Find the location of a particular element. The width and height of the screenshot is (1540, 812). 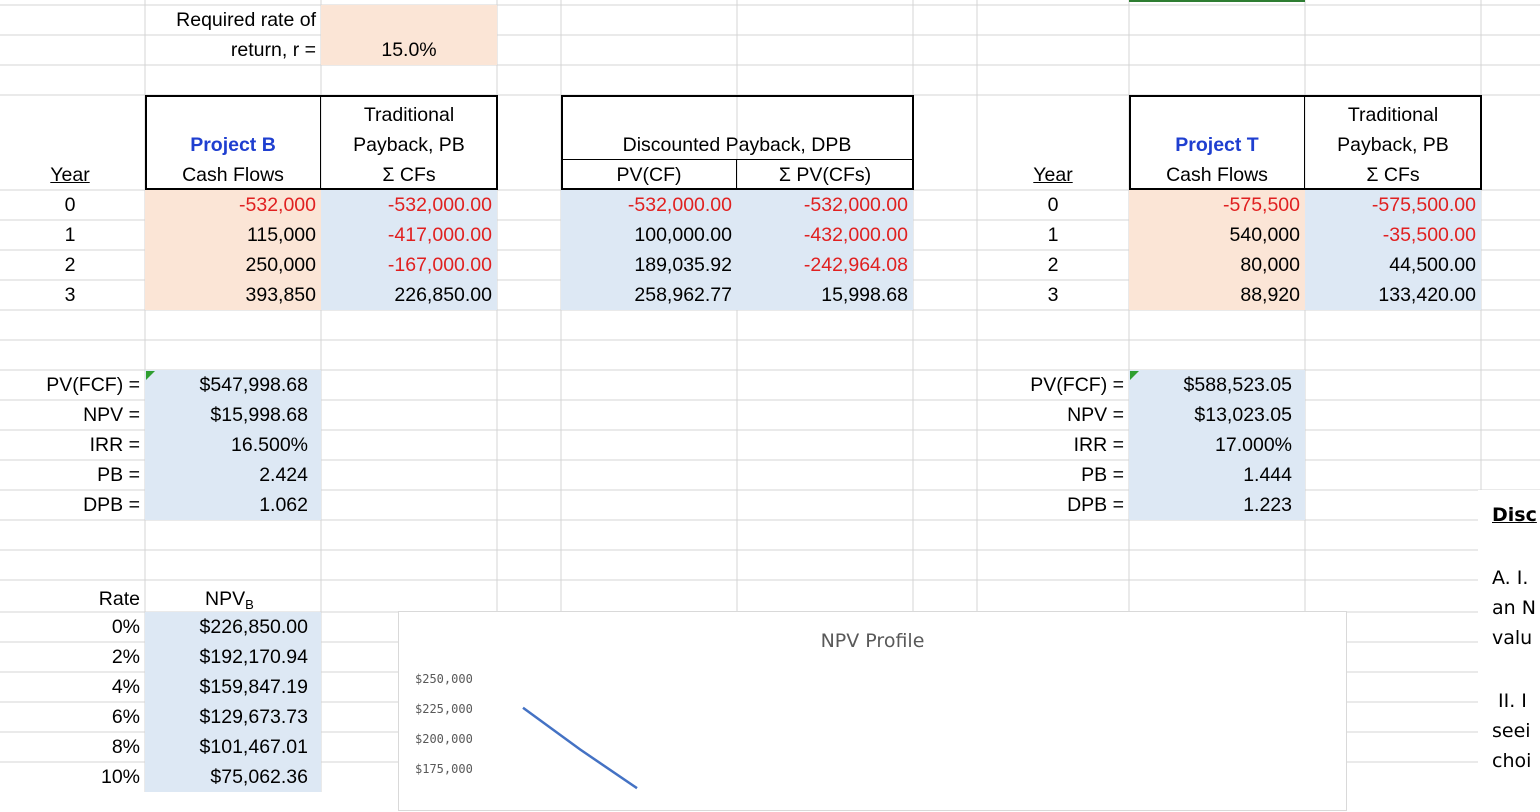

project-t-cf-header: Cash Flows is located at coordinates (1217, 175).